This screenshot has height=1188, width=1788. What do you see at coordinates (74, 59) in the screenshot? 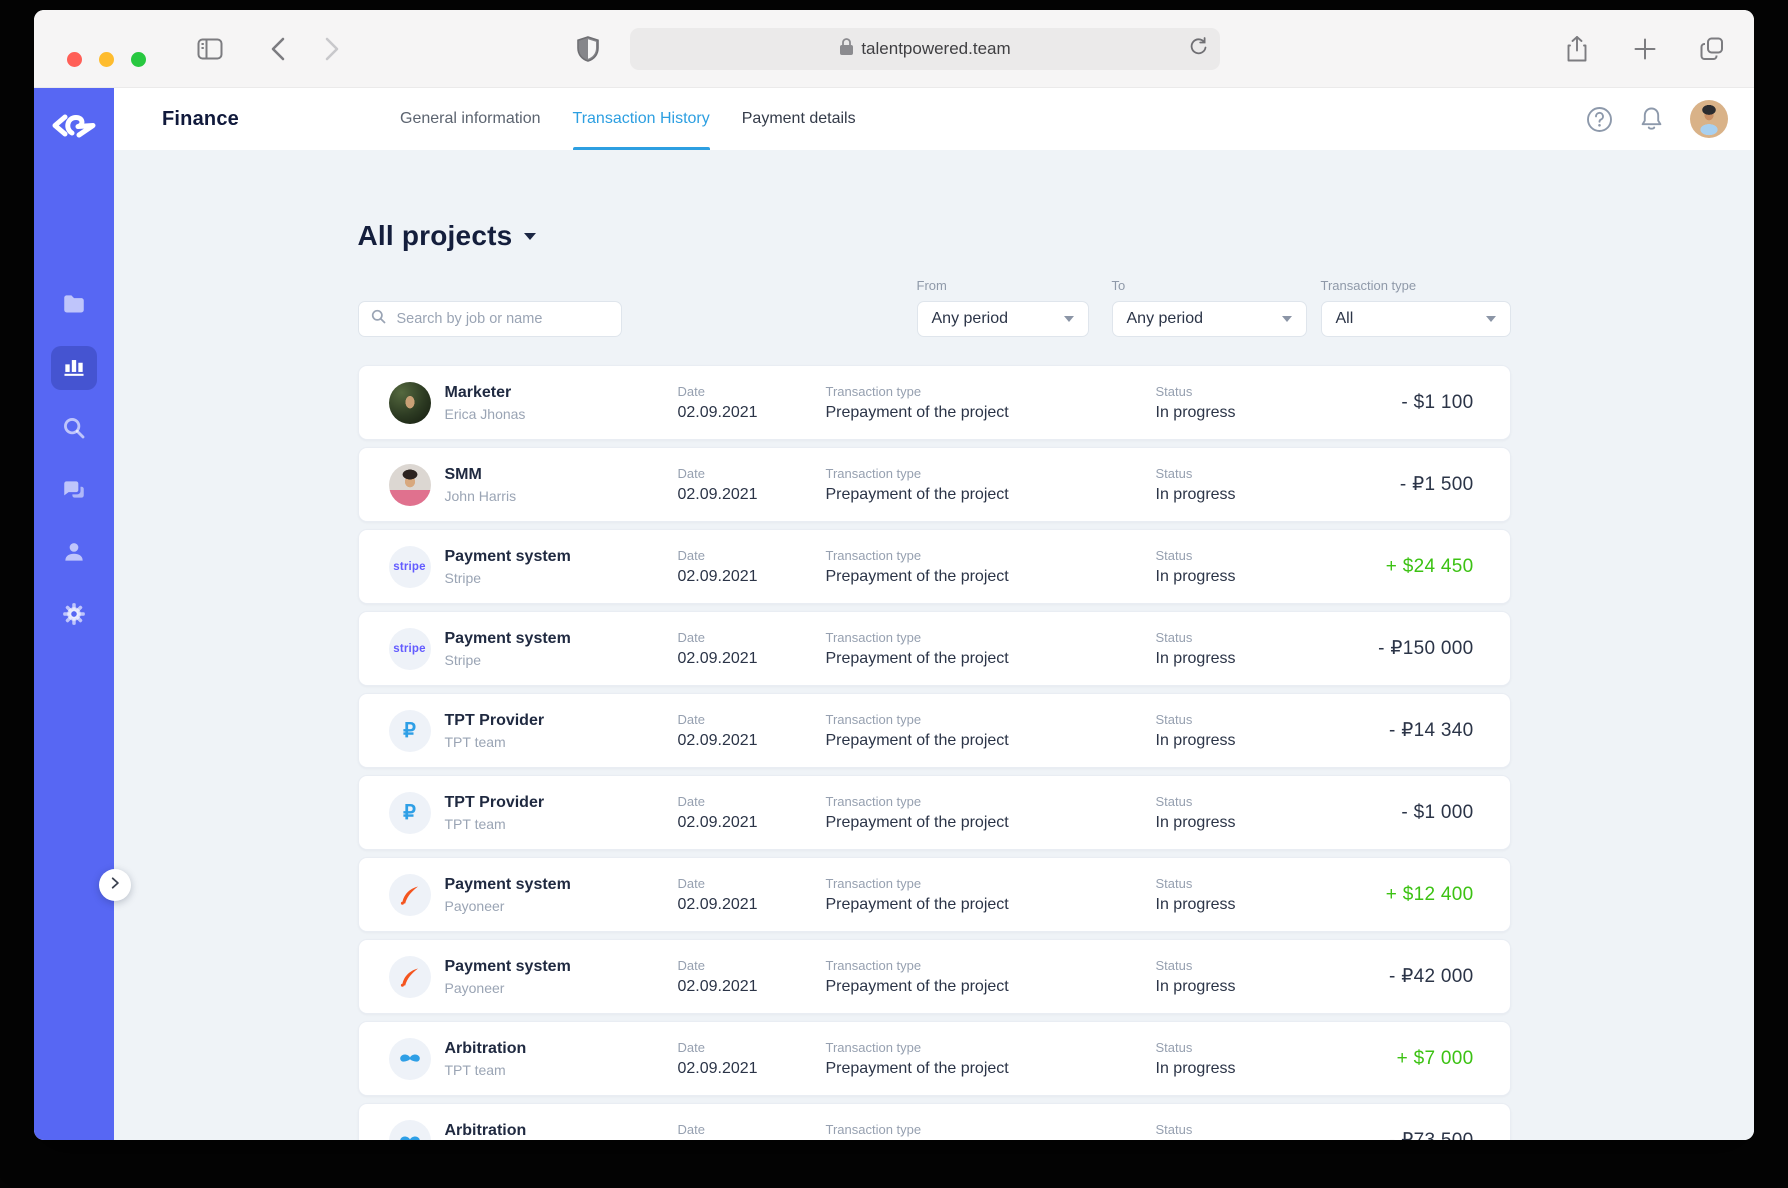
I see `close-window-button` at bounding box center [74, 59].